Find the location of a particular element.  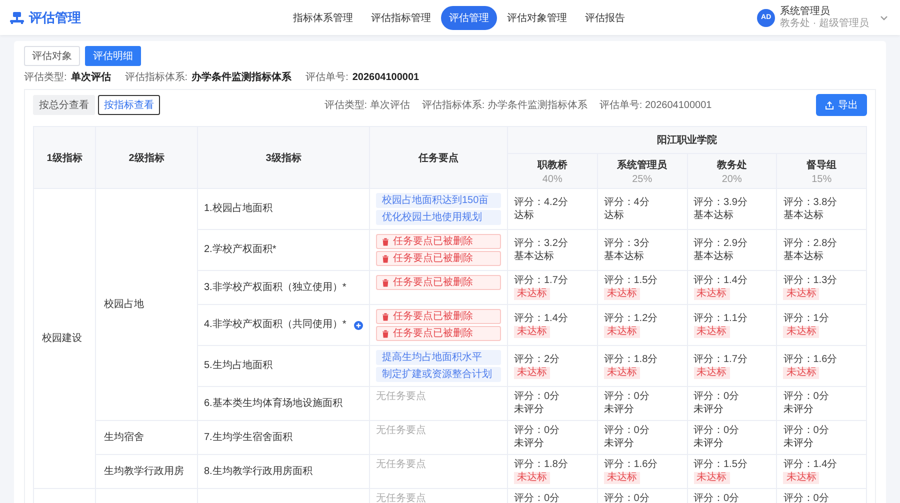

nav-tab: 指标体系管理 is located at coordinates (323, 18).